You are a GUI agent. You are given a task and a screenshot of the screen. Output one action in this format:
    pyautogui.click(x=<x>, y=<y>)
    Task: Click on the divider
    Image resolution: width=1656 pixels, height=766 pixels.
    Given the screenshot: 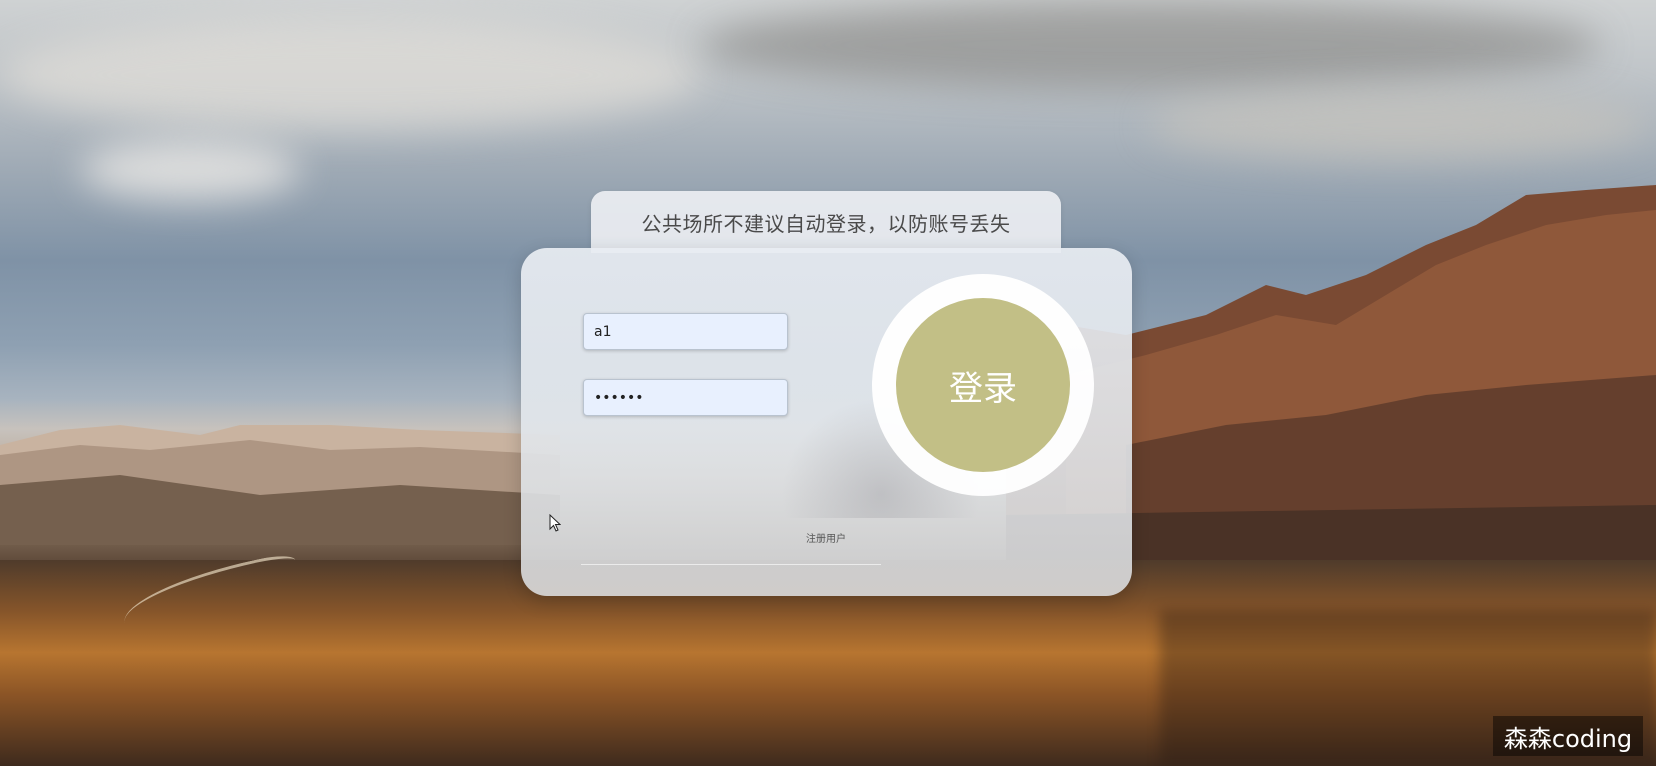 What is the action you would take?
    pyautogui.click(x=731, y=564)
    